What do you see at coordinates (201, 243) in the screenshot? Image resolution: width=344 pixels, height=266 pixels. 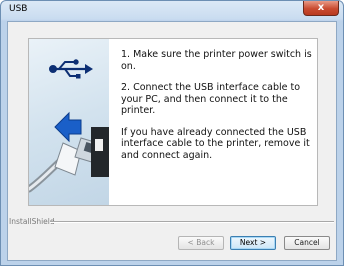 I see `back-button: < Back` at bounding box center [201, 243].